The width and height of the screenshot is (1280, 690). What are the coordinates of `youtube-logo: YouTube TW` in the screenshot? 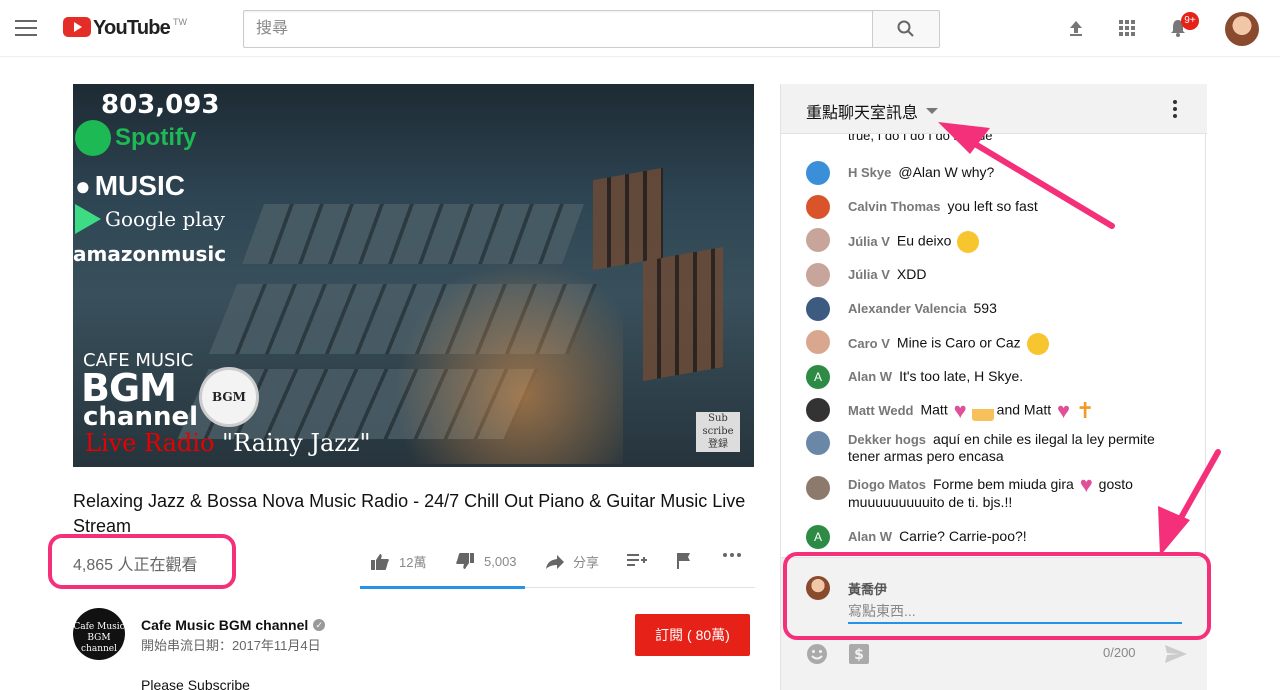 It's located at (125, 28).